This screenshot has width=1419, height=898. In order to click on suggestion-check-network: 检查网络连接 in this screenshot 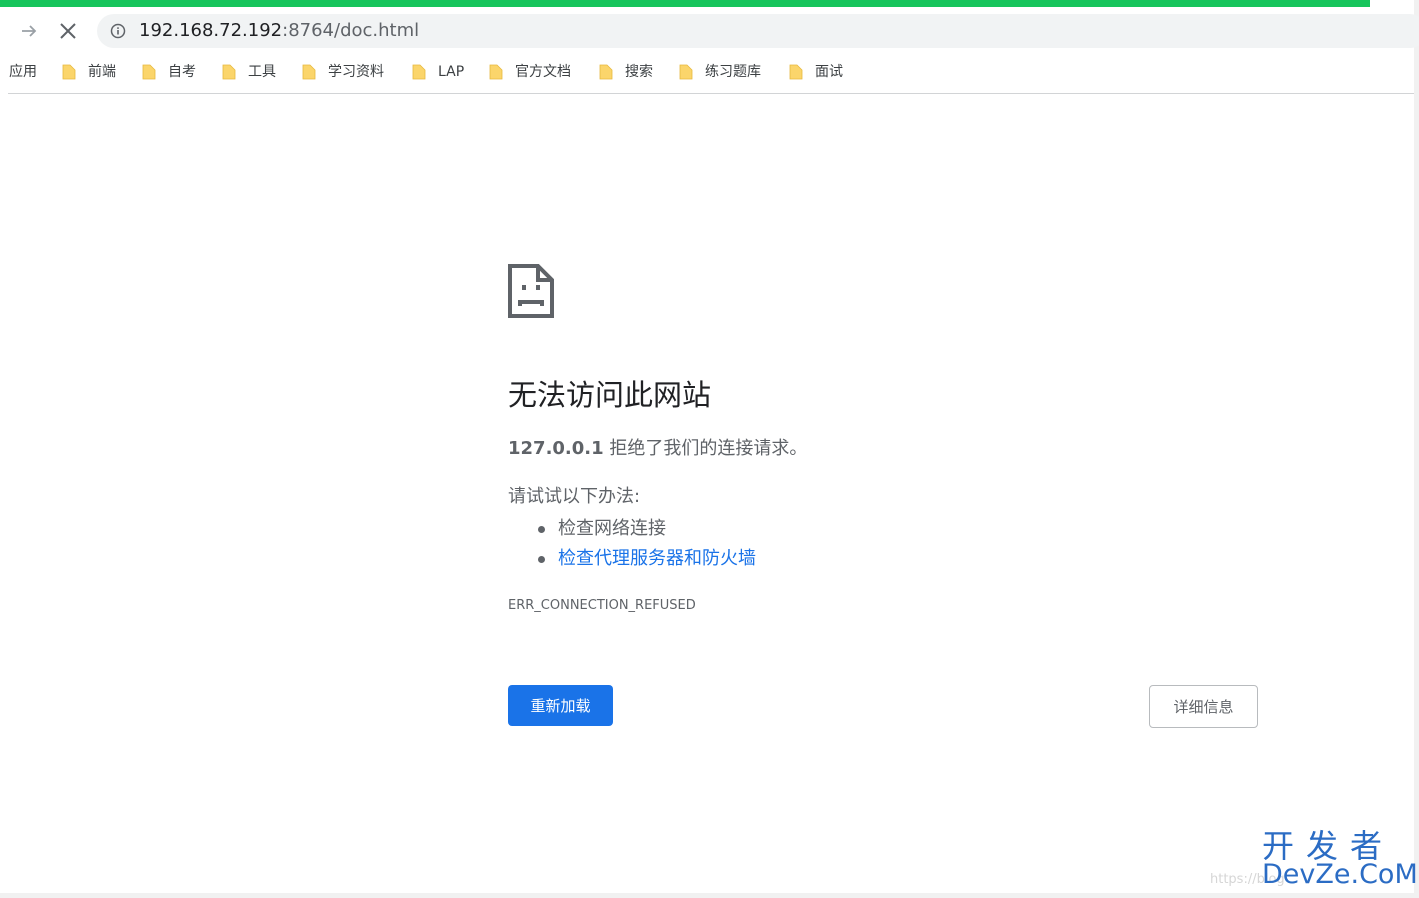, I will do `click(632, 529)`.